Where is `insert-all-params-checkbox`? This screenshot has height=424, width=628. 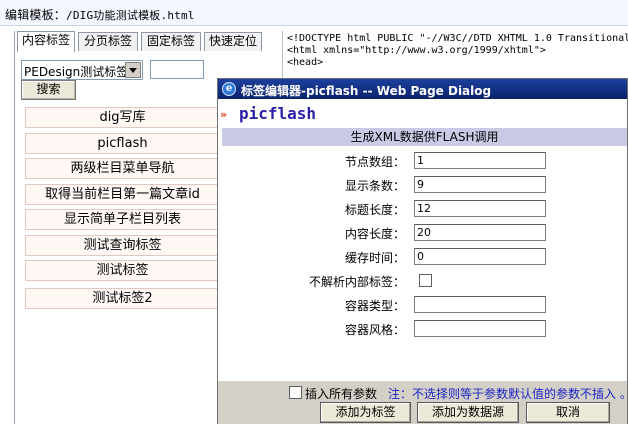 insert-all-params-checkbox is located at coordinates (295, 392).